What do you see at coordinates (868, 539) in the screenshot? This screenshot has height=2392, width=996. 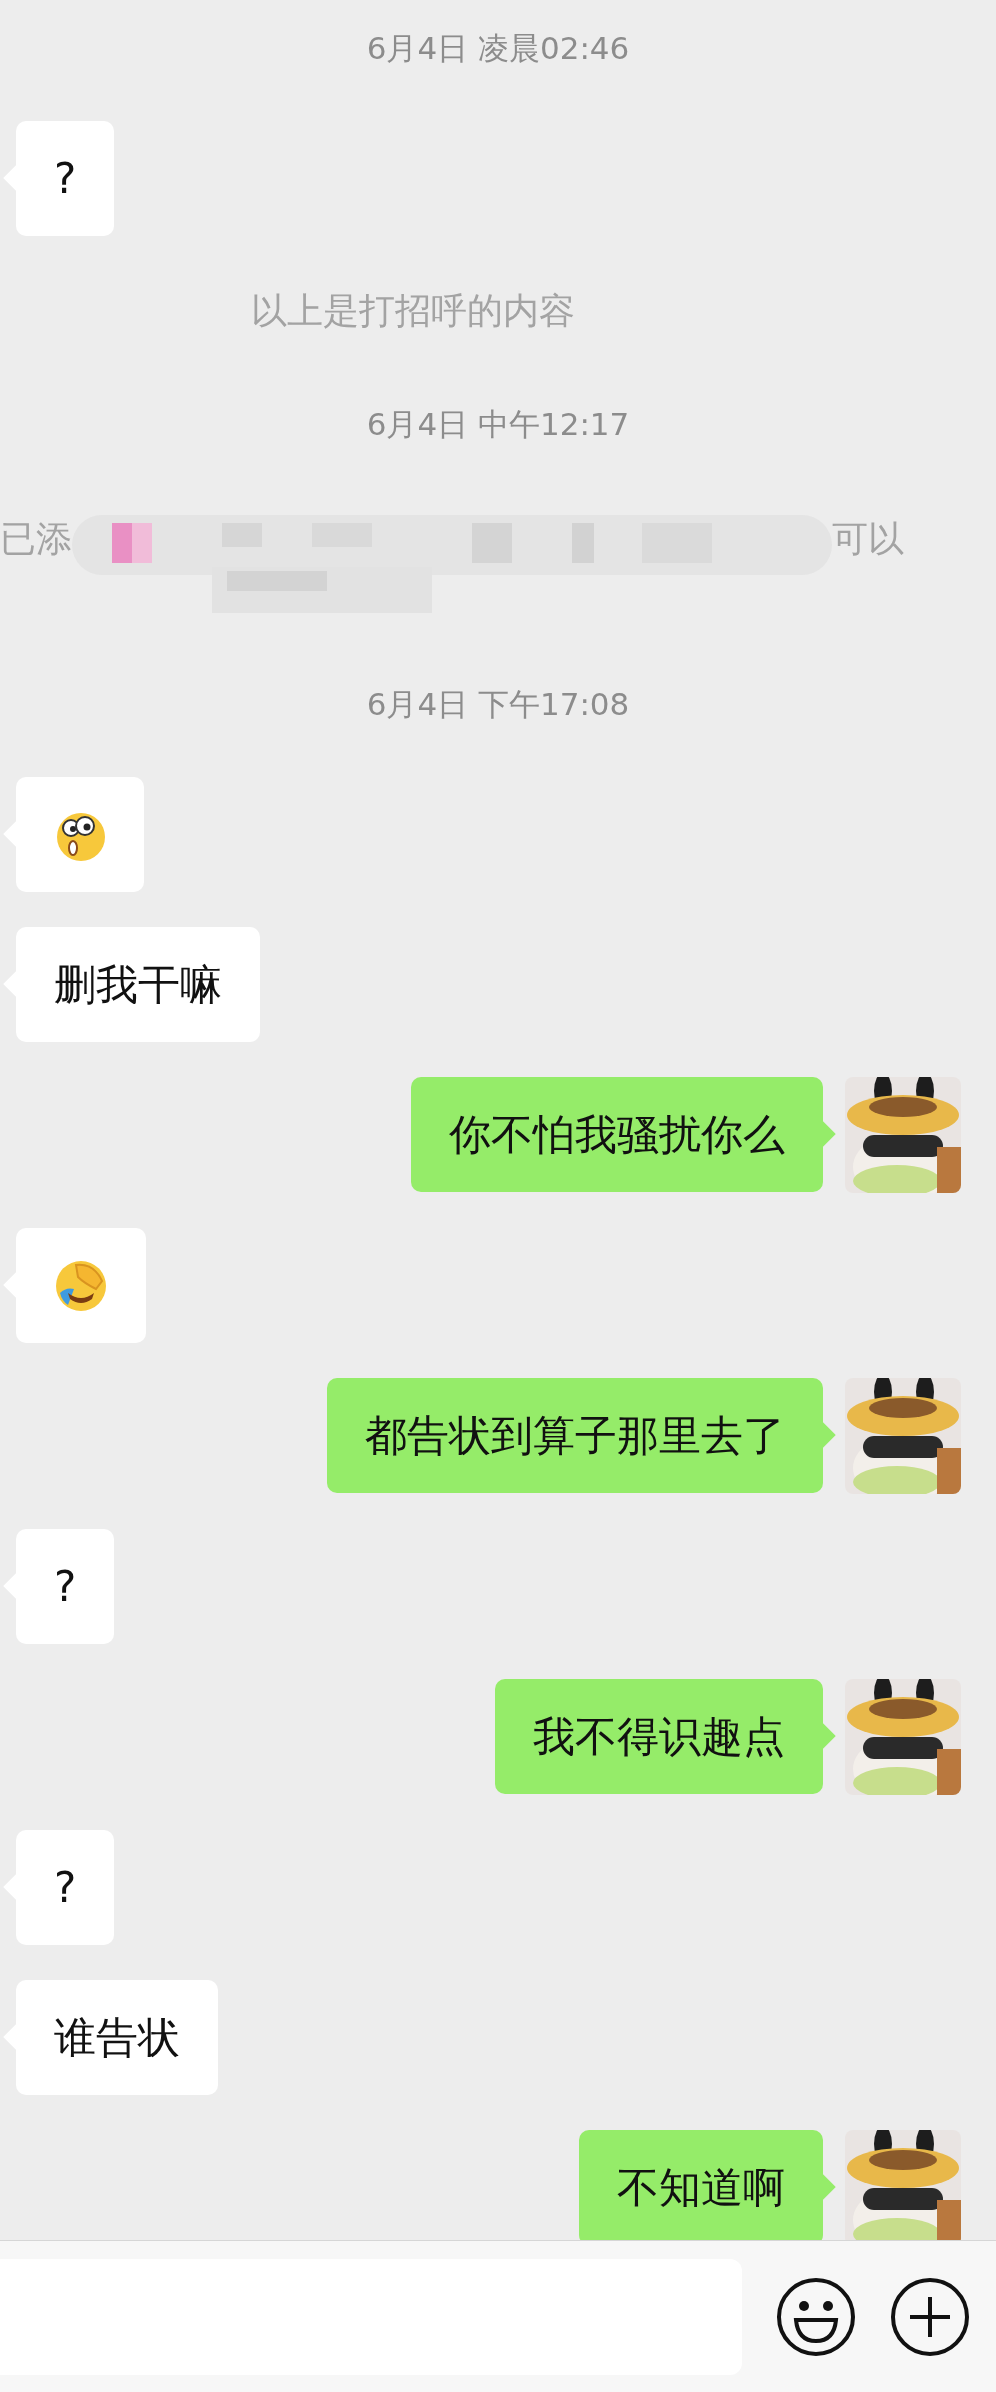 I see `system-notice: 可以` at bounding box center [868, 539].